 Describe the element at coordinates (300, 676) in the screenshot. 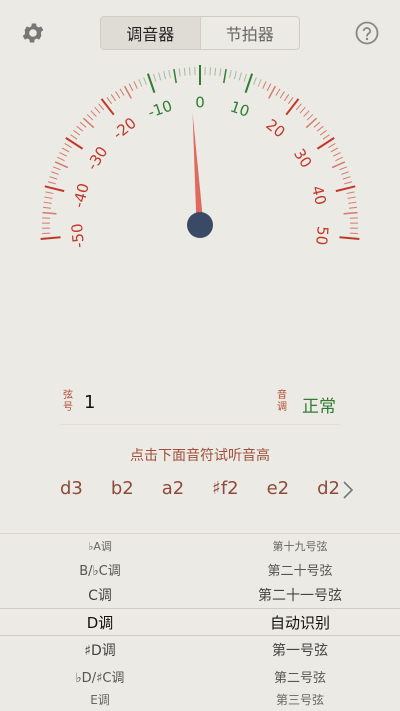

I see `string-option: 第二号弦` at that location.